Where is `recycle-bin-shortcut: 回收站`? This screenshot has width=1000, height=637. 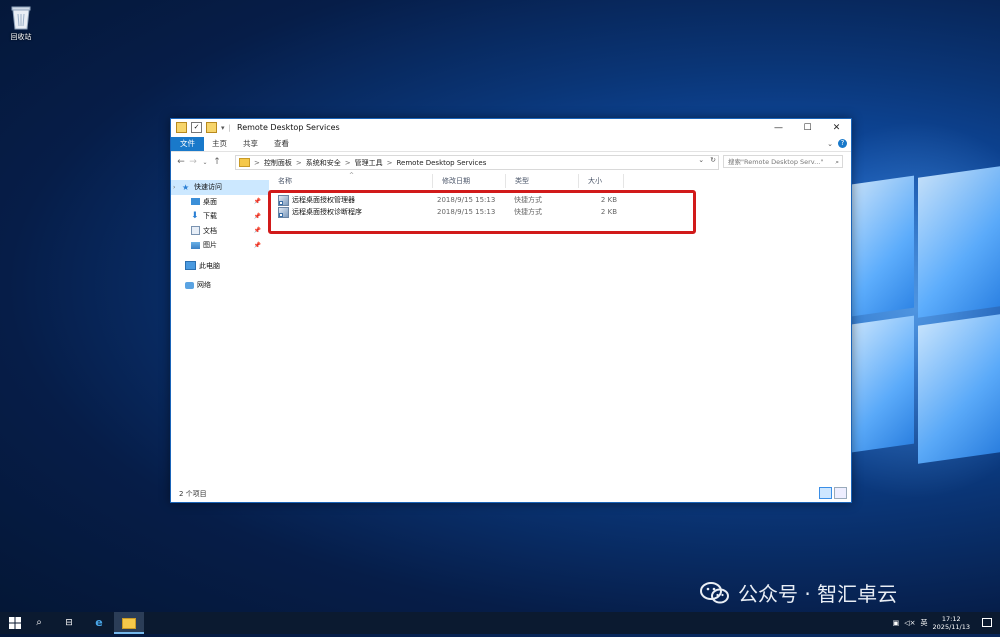 recycle-bin-shortcut: 回收站 is located at coordinates (21, 23).